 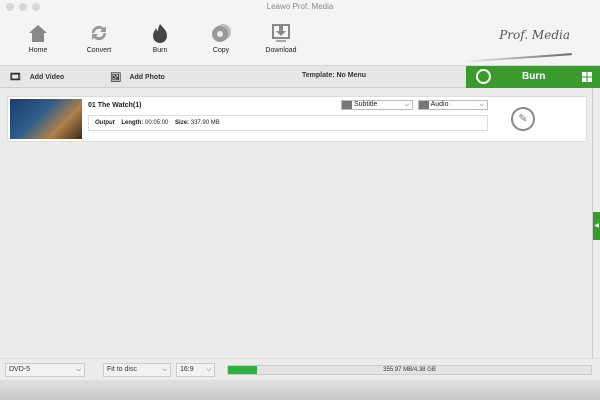 I want to click on size-label: Size:, so click(x=182, y=123).